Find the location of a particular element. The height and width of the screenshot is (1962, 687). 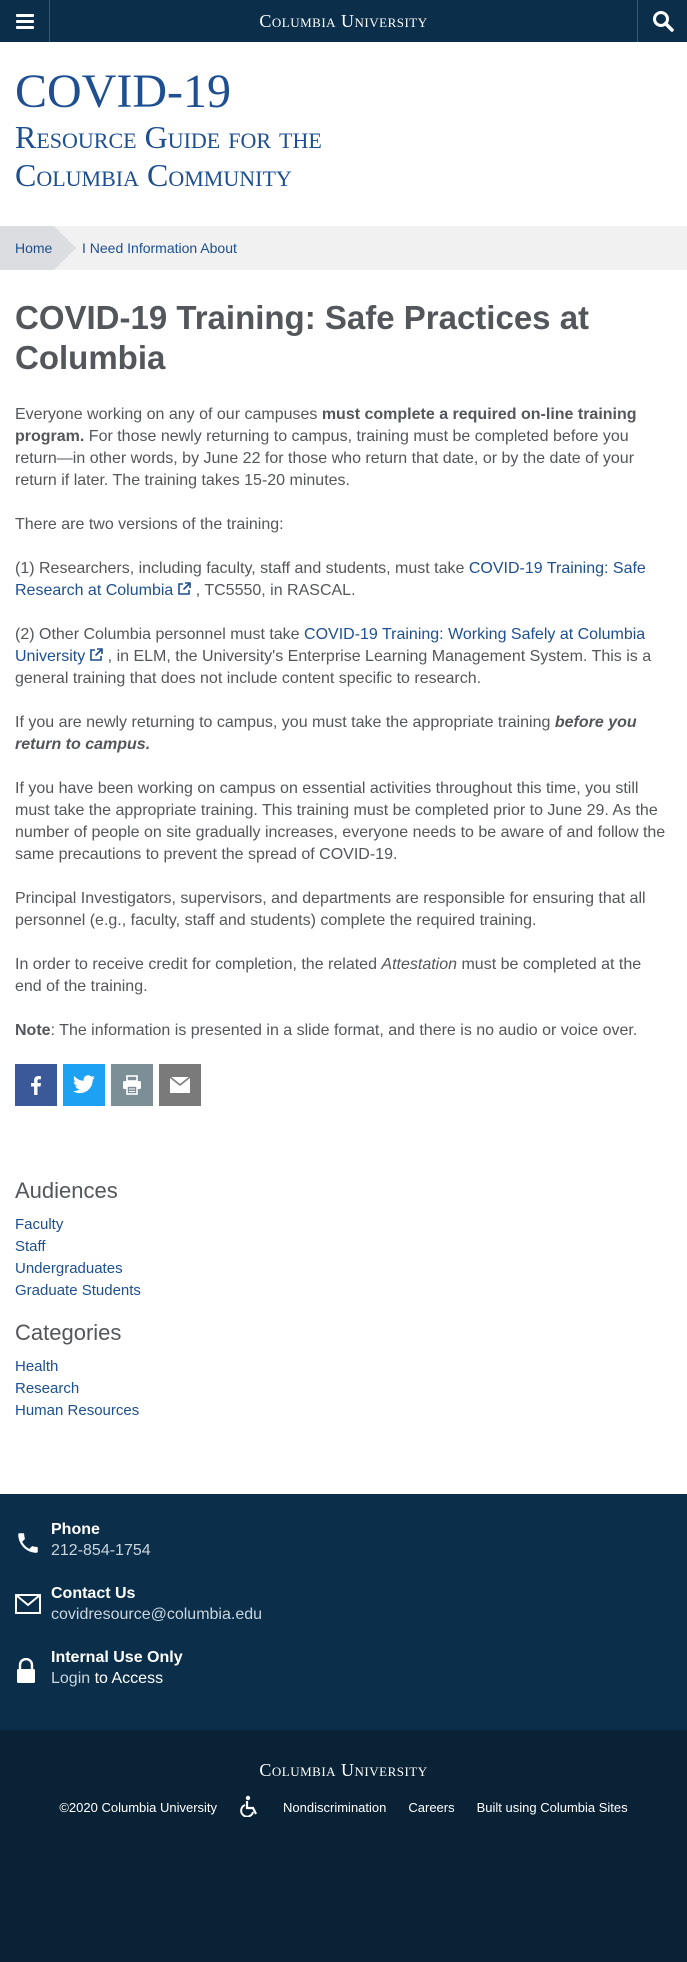

share-twitter-button is located at coordinates (84, 1085).